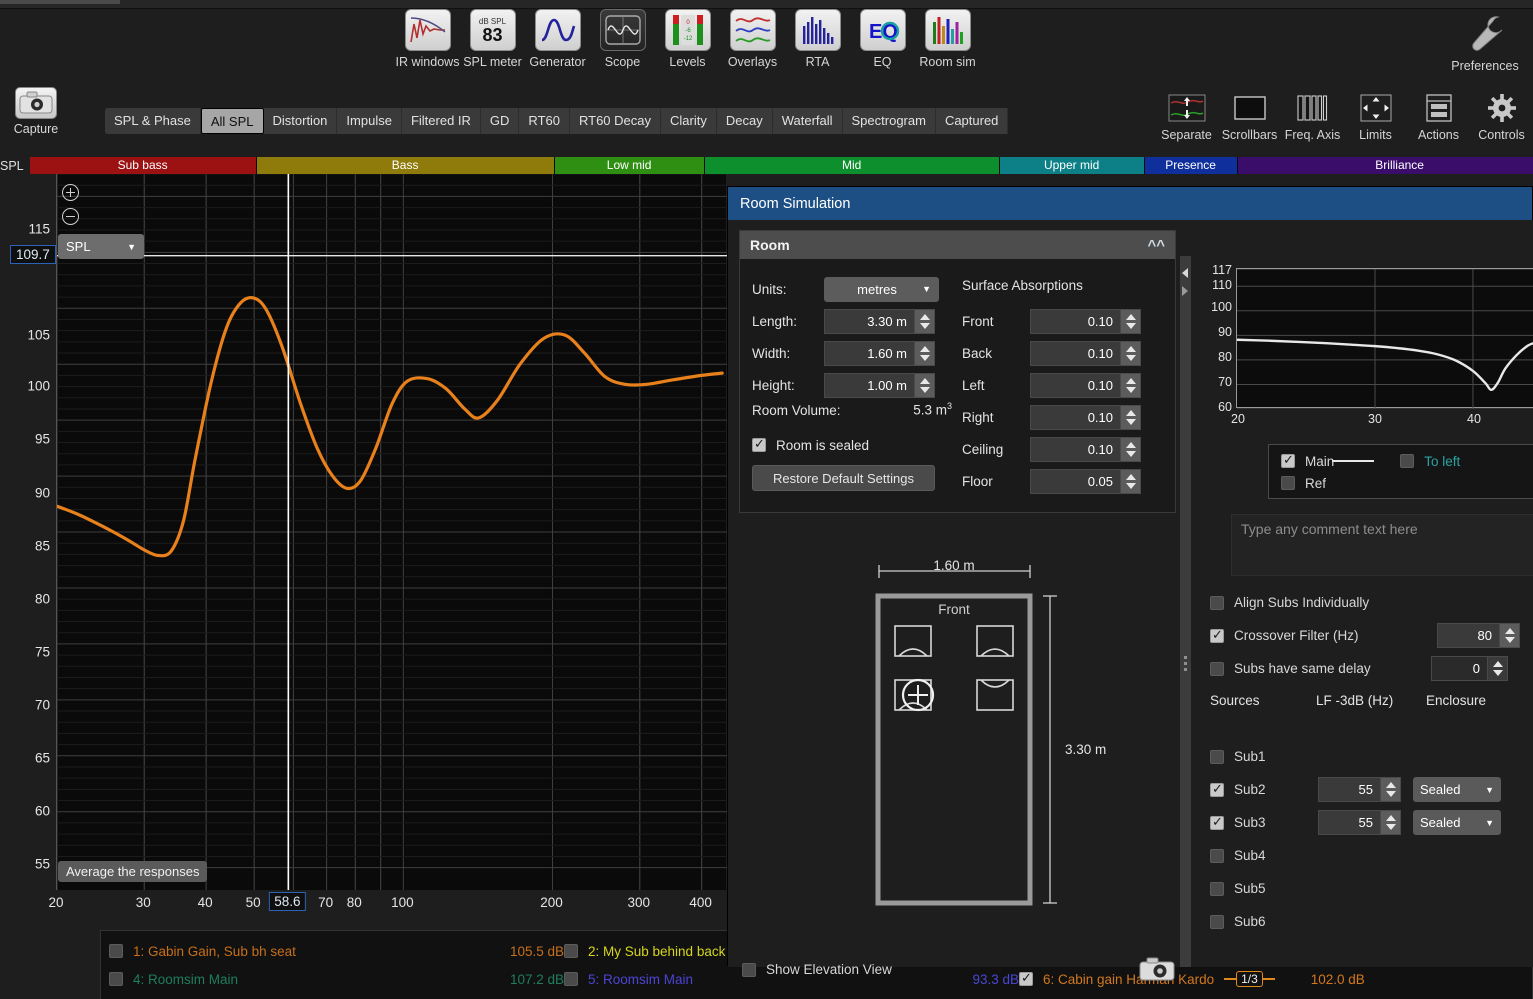 Image resolution: width=1533 pixels, height=999 pixels. I want to click on tab-rt60-decay: RT60 Decay, so click(615, 121).